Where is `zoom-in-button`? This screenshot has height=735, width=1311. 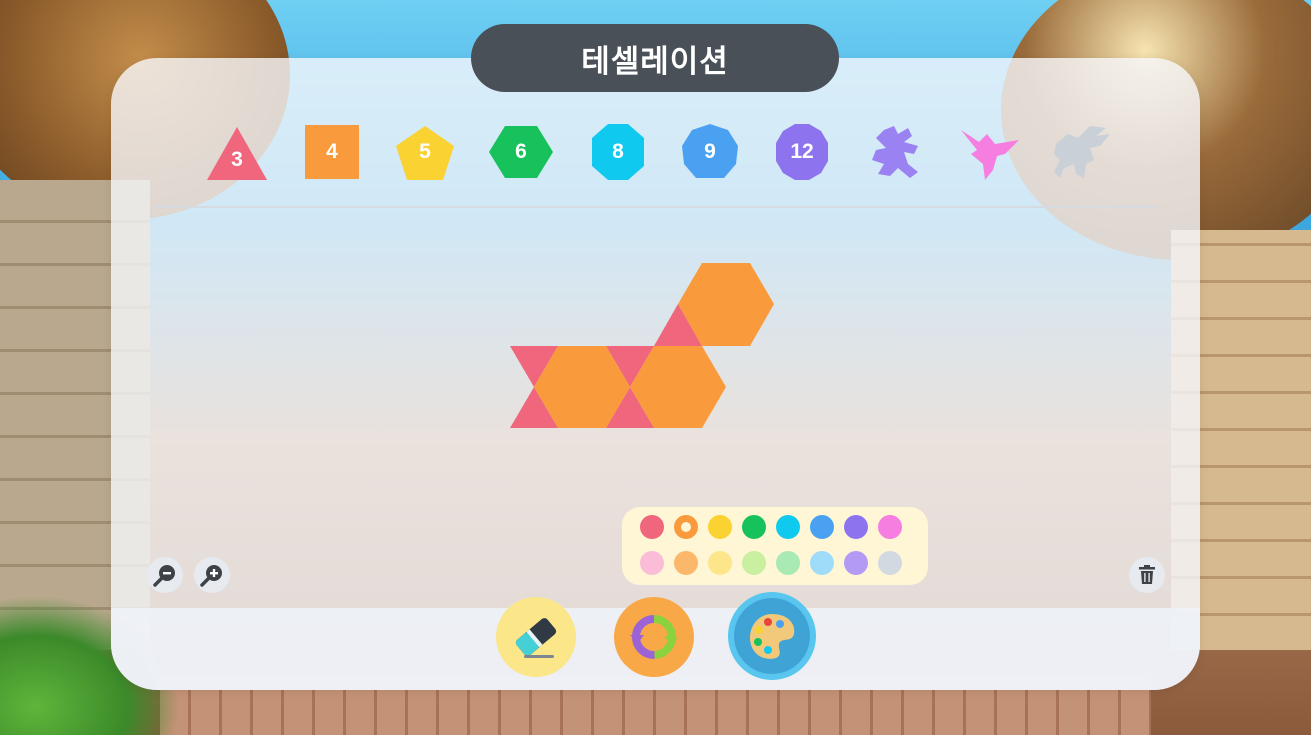
zoom-in-button is located at coordinates (212, 575).